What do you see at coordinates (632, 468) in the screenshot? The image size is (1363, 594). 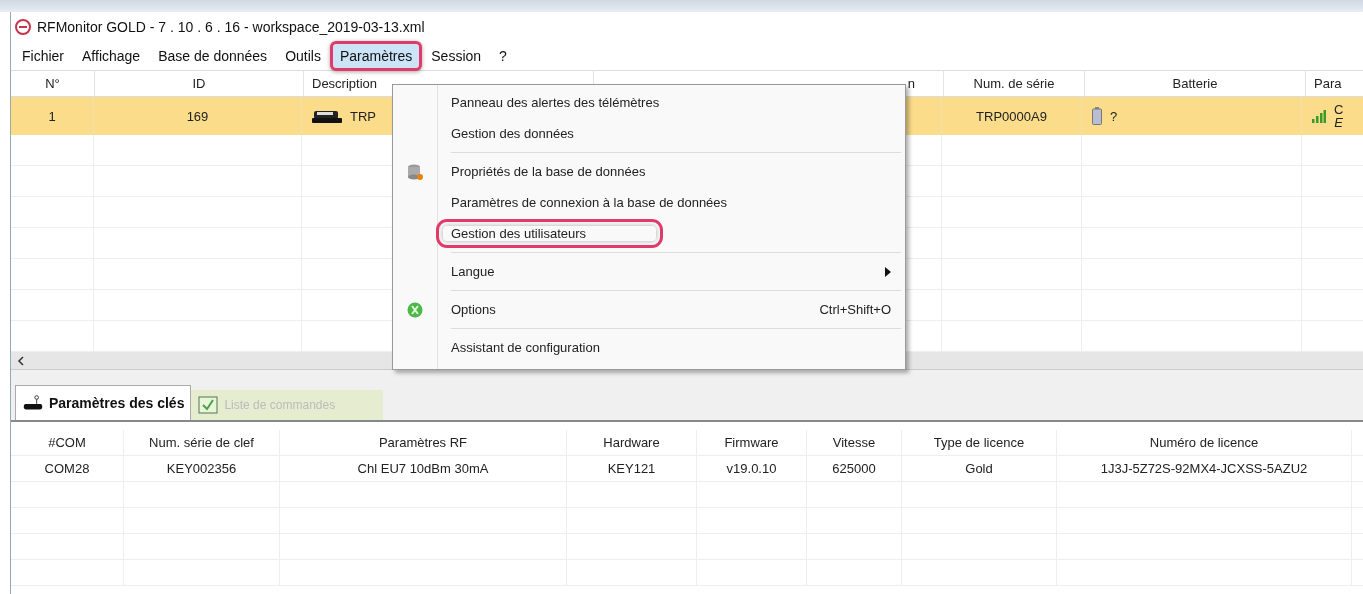 I see `table-cell: KEY121` at bounding box center [632, 468].